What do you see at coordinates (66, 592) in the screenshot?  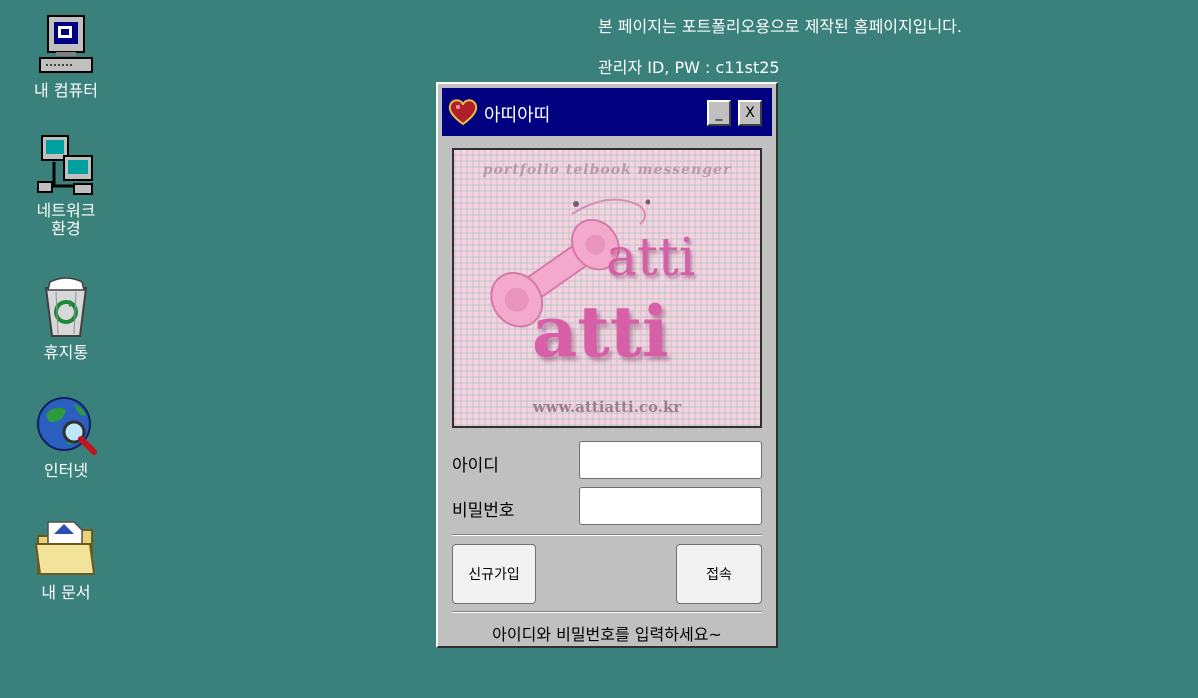 I see `desktop-icon-label: 내 문서` at bounding box center [66, 592].